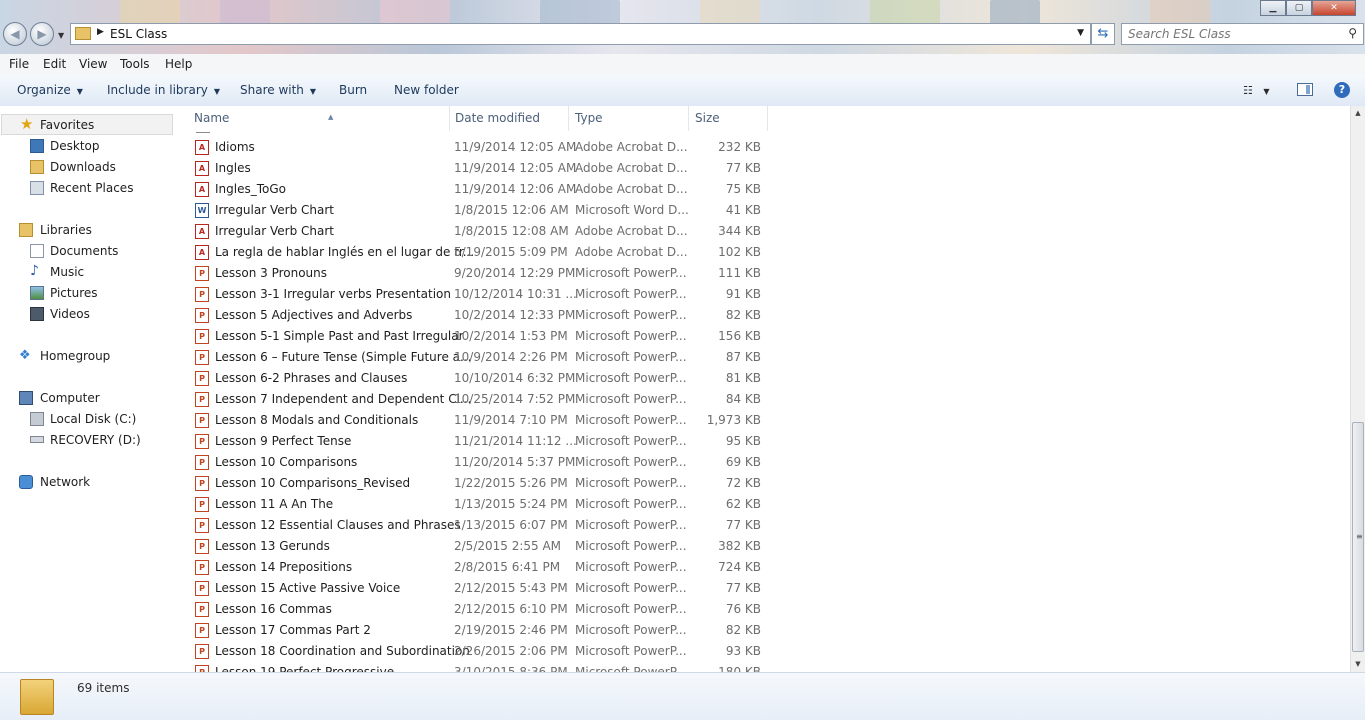  What do you see at coordinates (87, 124) in the screenshot?
I see `nav-favorites: ★ Favorites` at bounding box center [87, 124].